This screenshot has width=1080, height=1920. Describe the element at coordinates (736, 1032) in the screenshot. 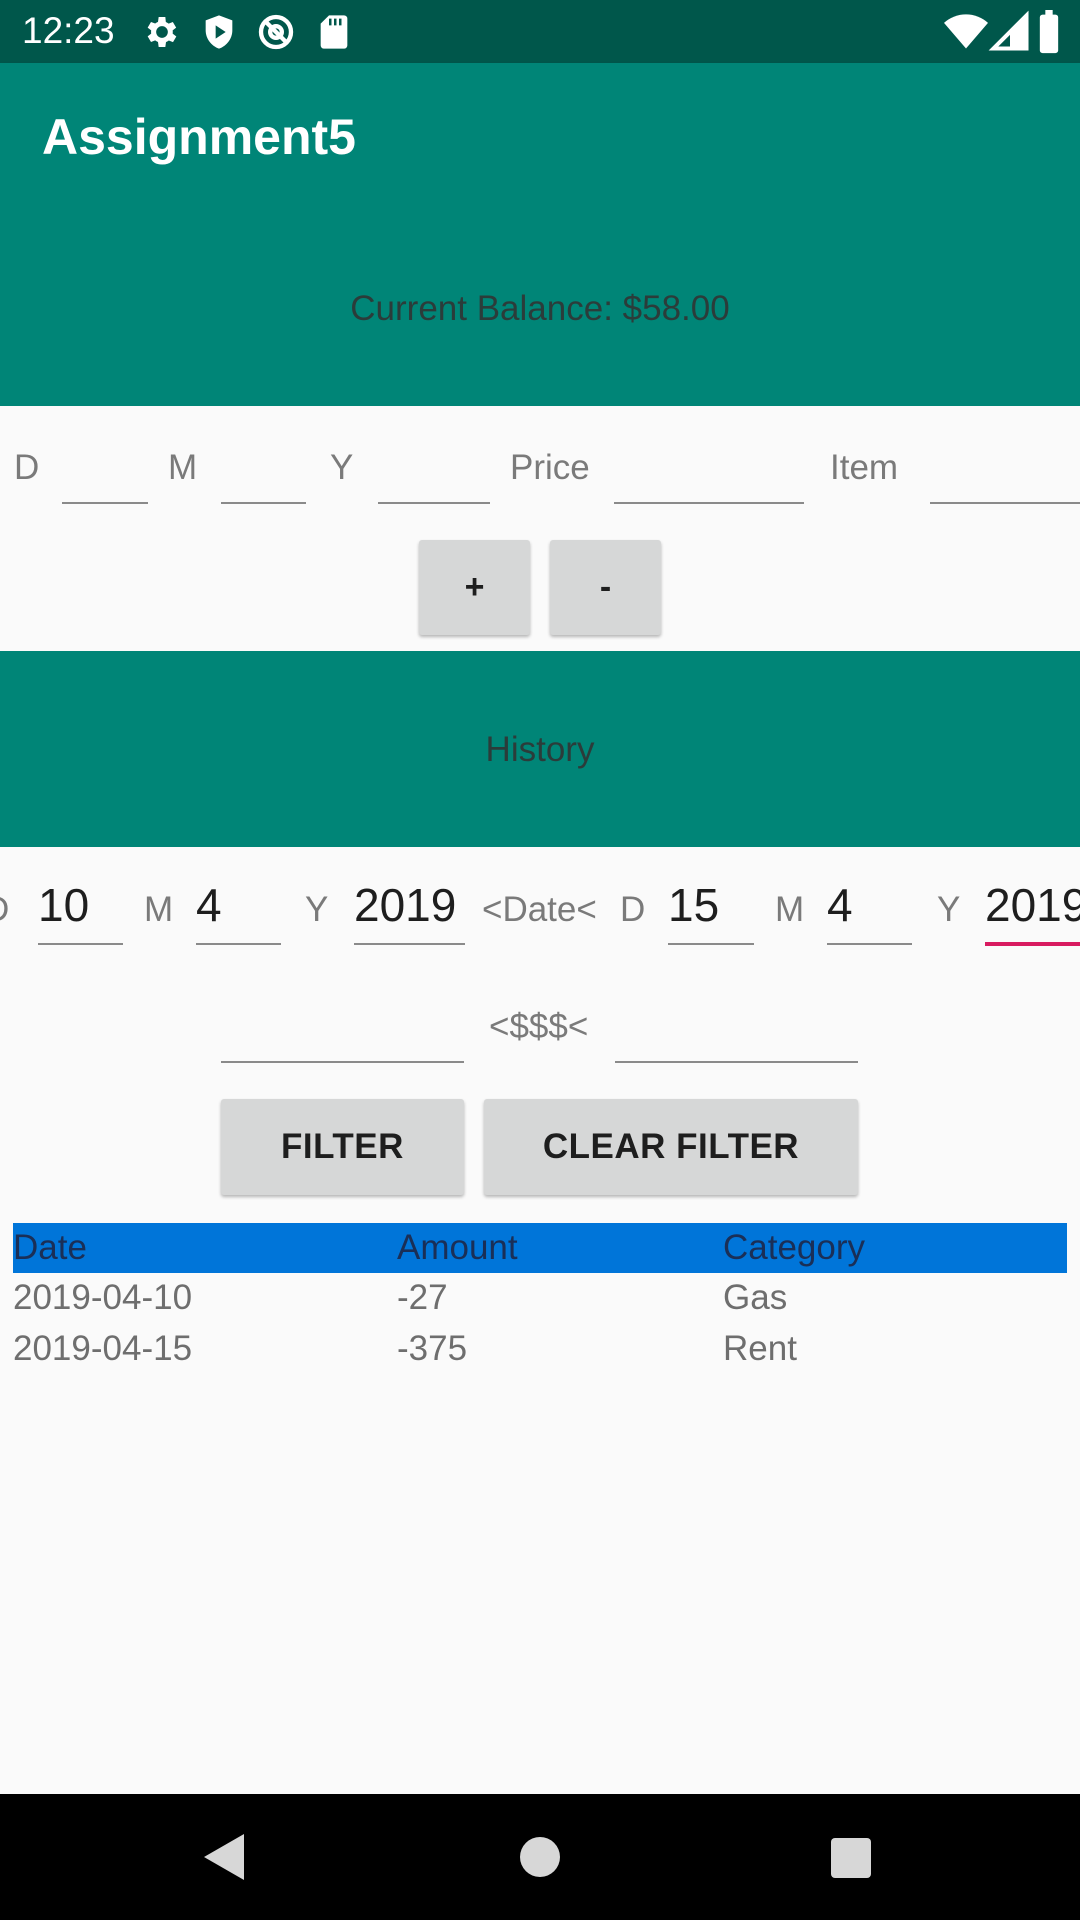

I see `max-amount-input` at that location.